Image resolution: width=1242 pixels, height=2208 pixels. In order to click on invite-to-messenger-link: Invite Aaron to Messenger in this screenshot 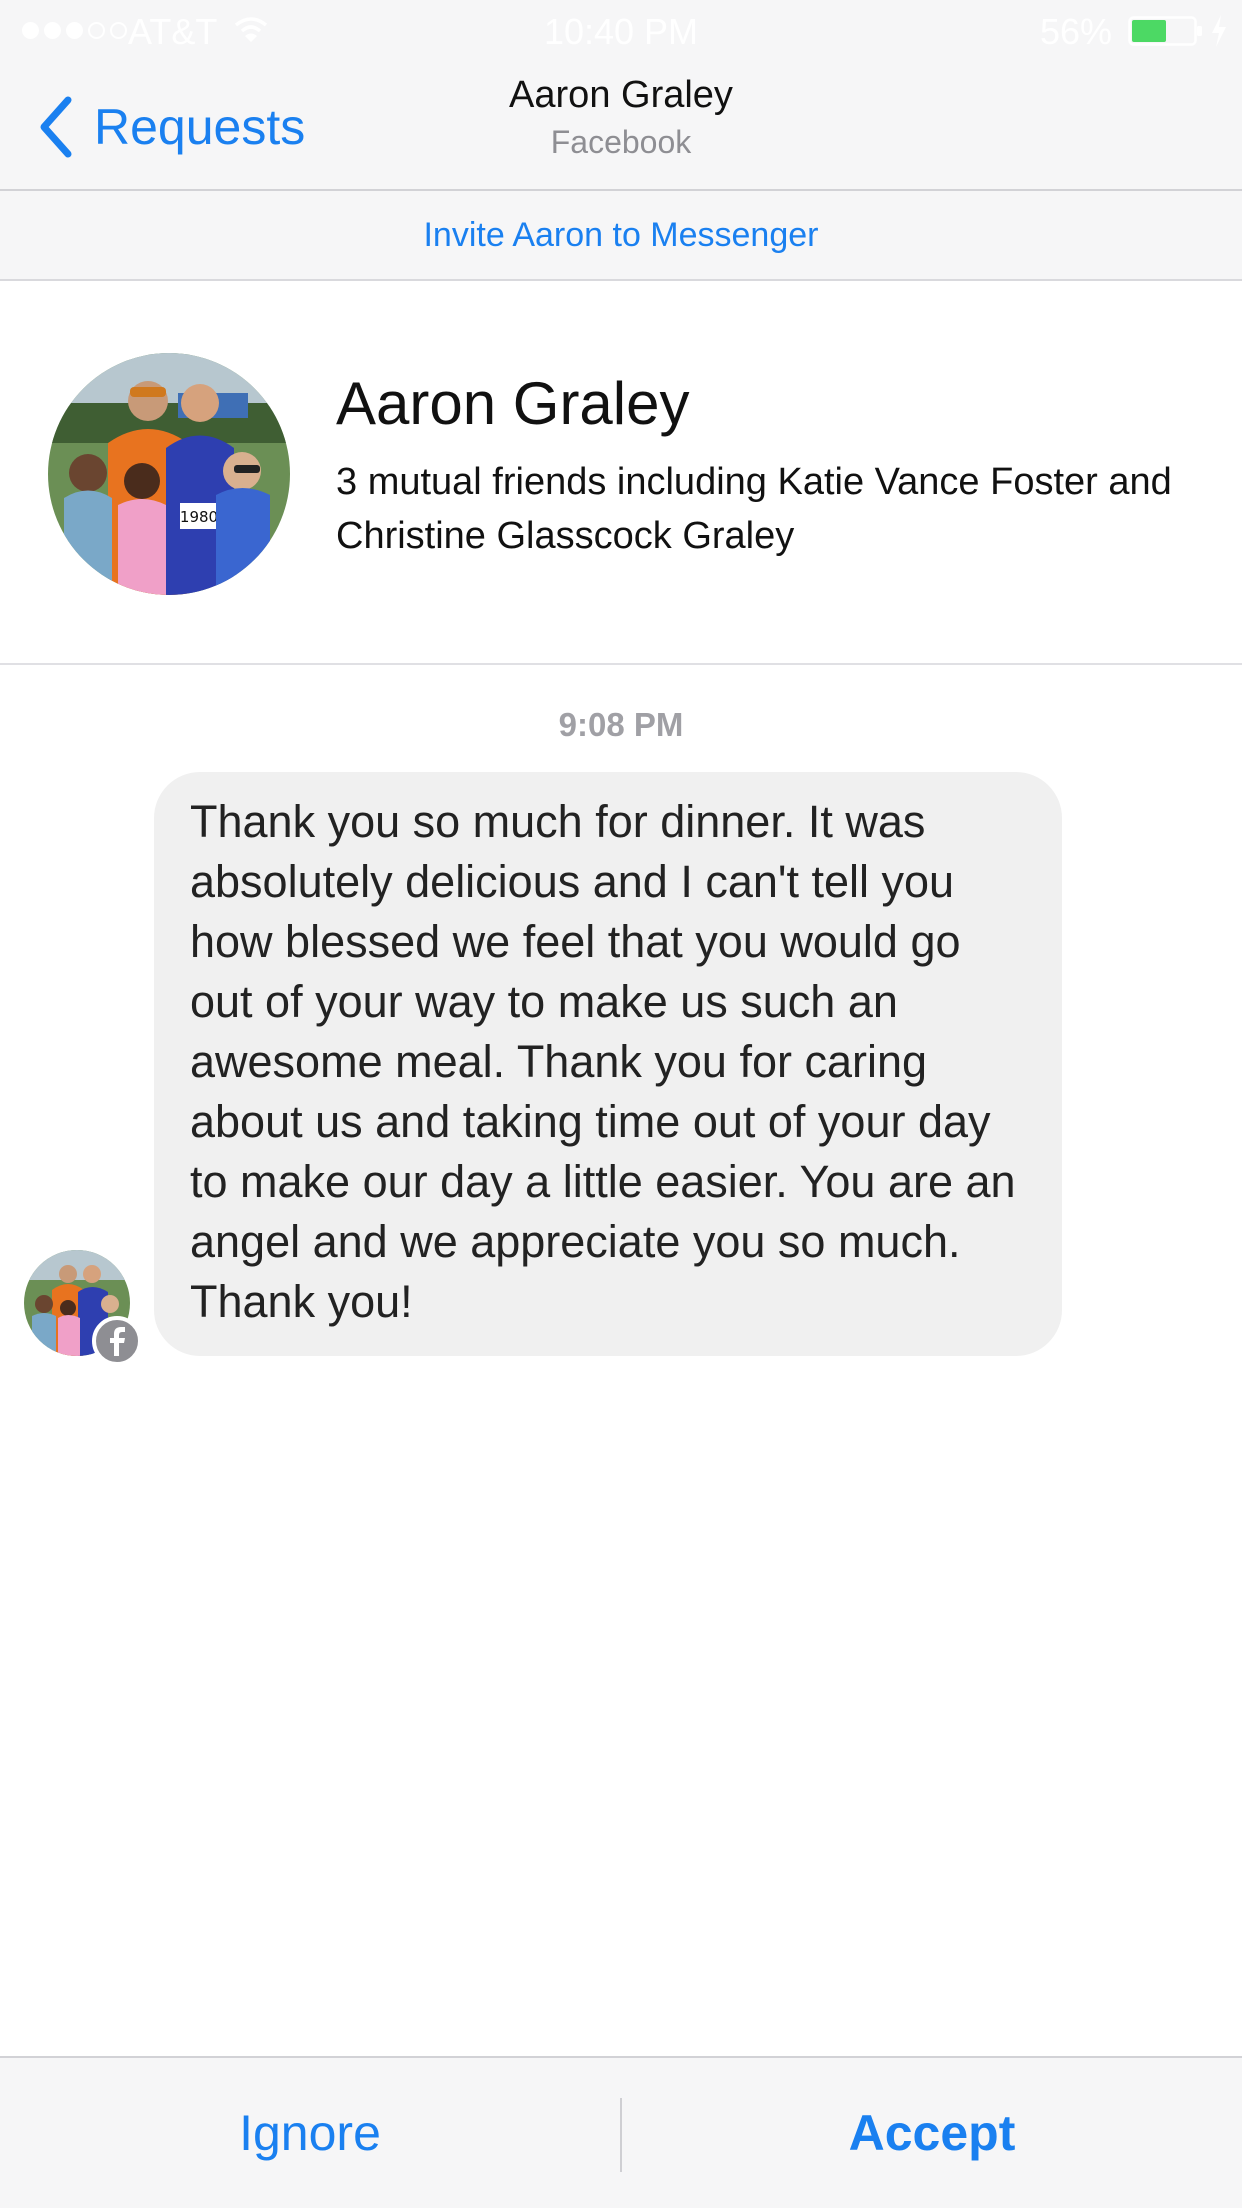, I will do `click(621, 236)`.